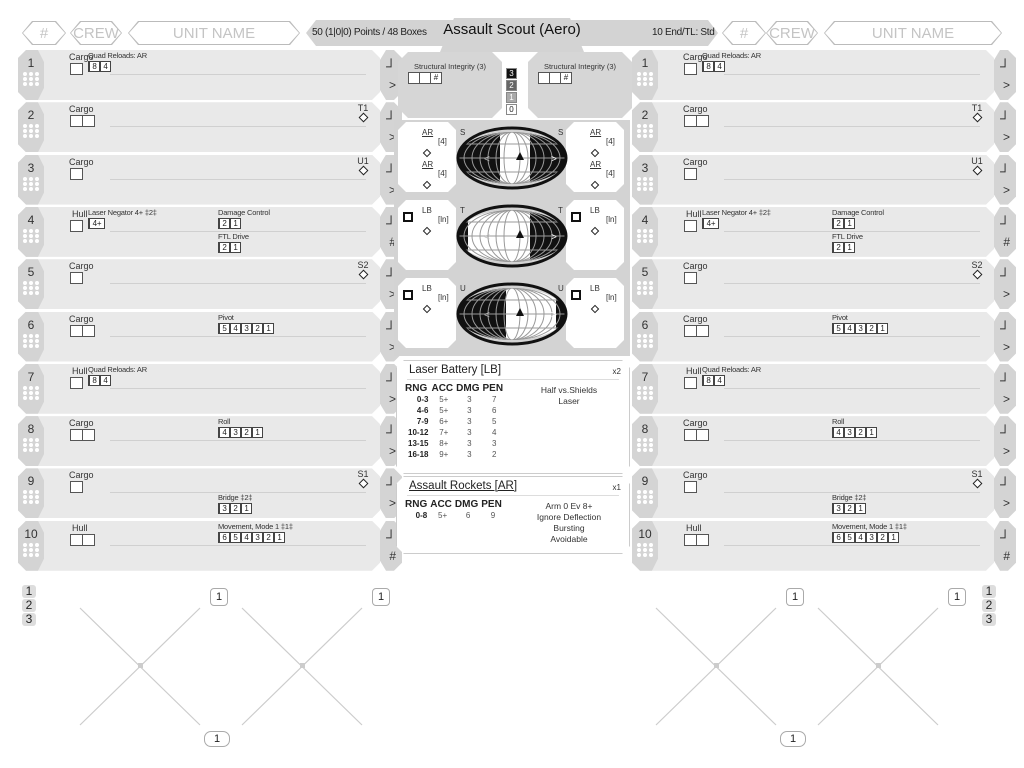  What do you see at coordinates (217, 739) in the screenshot?
I see `speed-pin: 1` at bounding box center [217, 739].